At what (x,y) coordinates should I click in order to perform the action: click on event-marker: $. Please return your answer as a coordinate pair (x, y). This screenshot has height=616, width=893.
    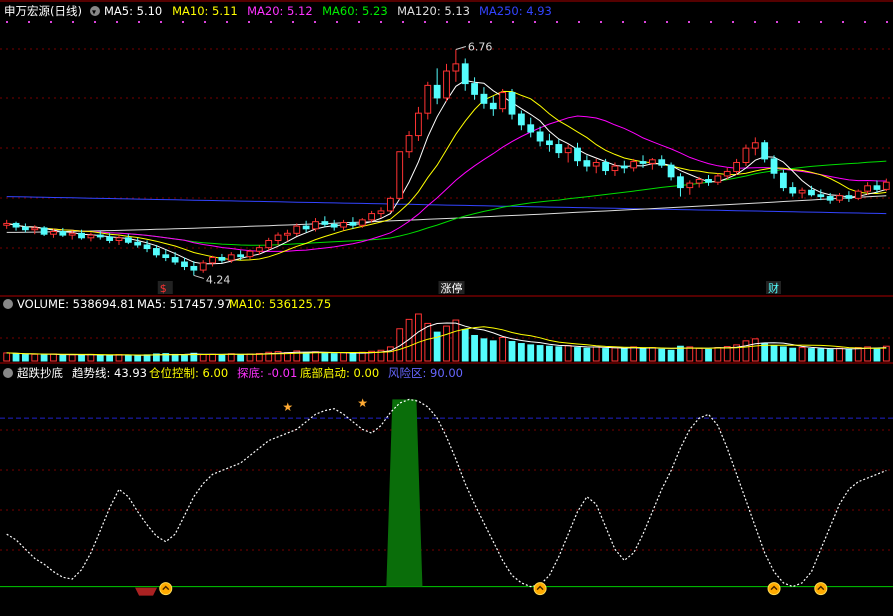
    Looking at the image, I should click on (163, 288).